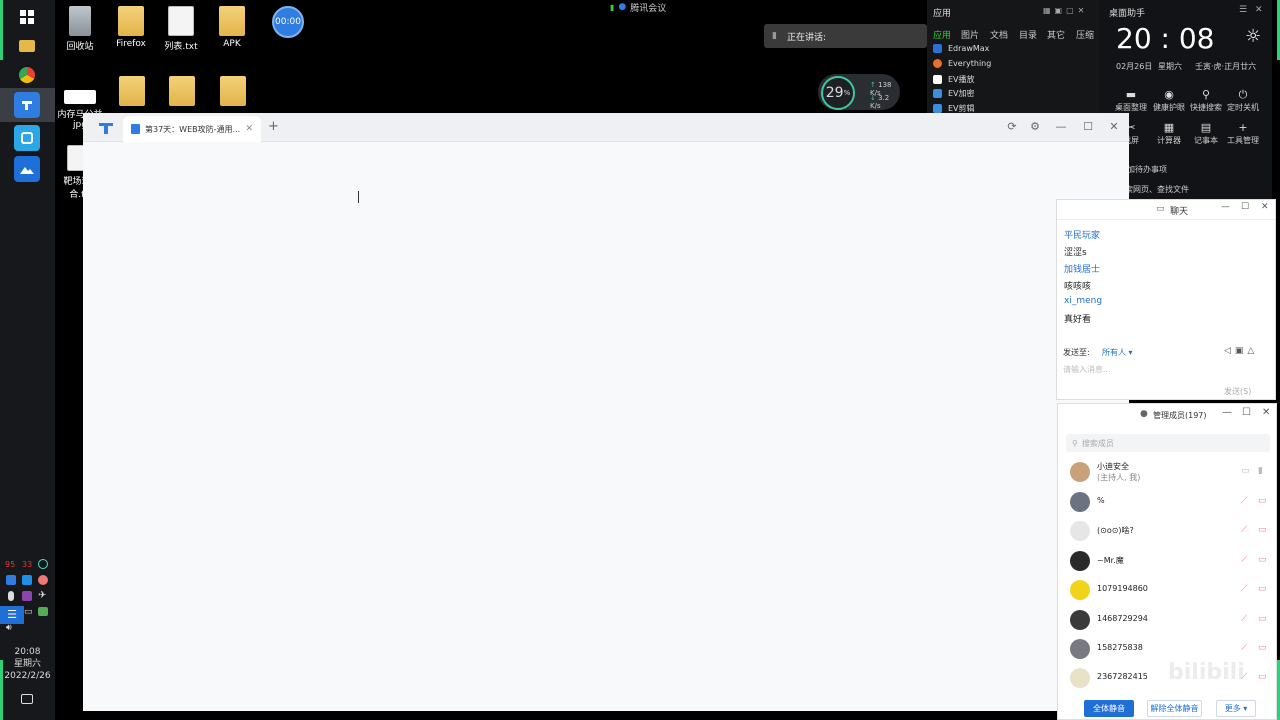 This screenshot has height=720, width=1280. I want to click on photo-app-icon, so click(27, 169).